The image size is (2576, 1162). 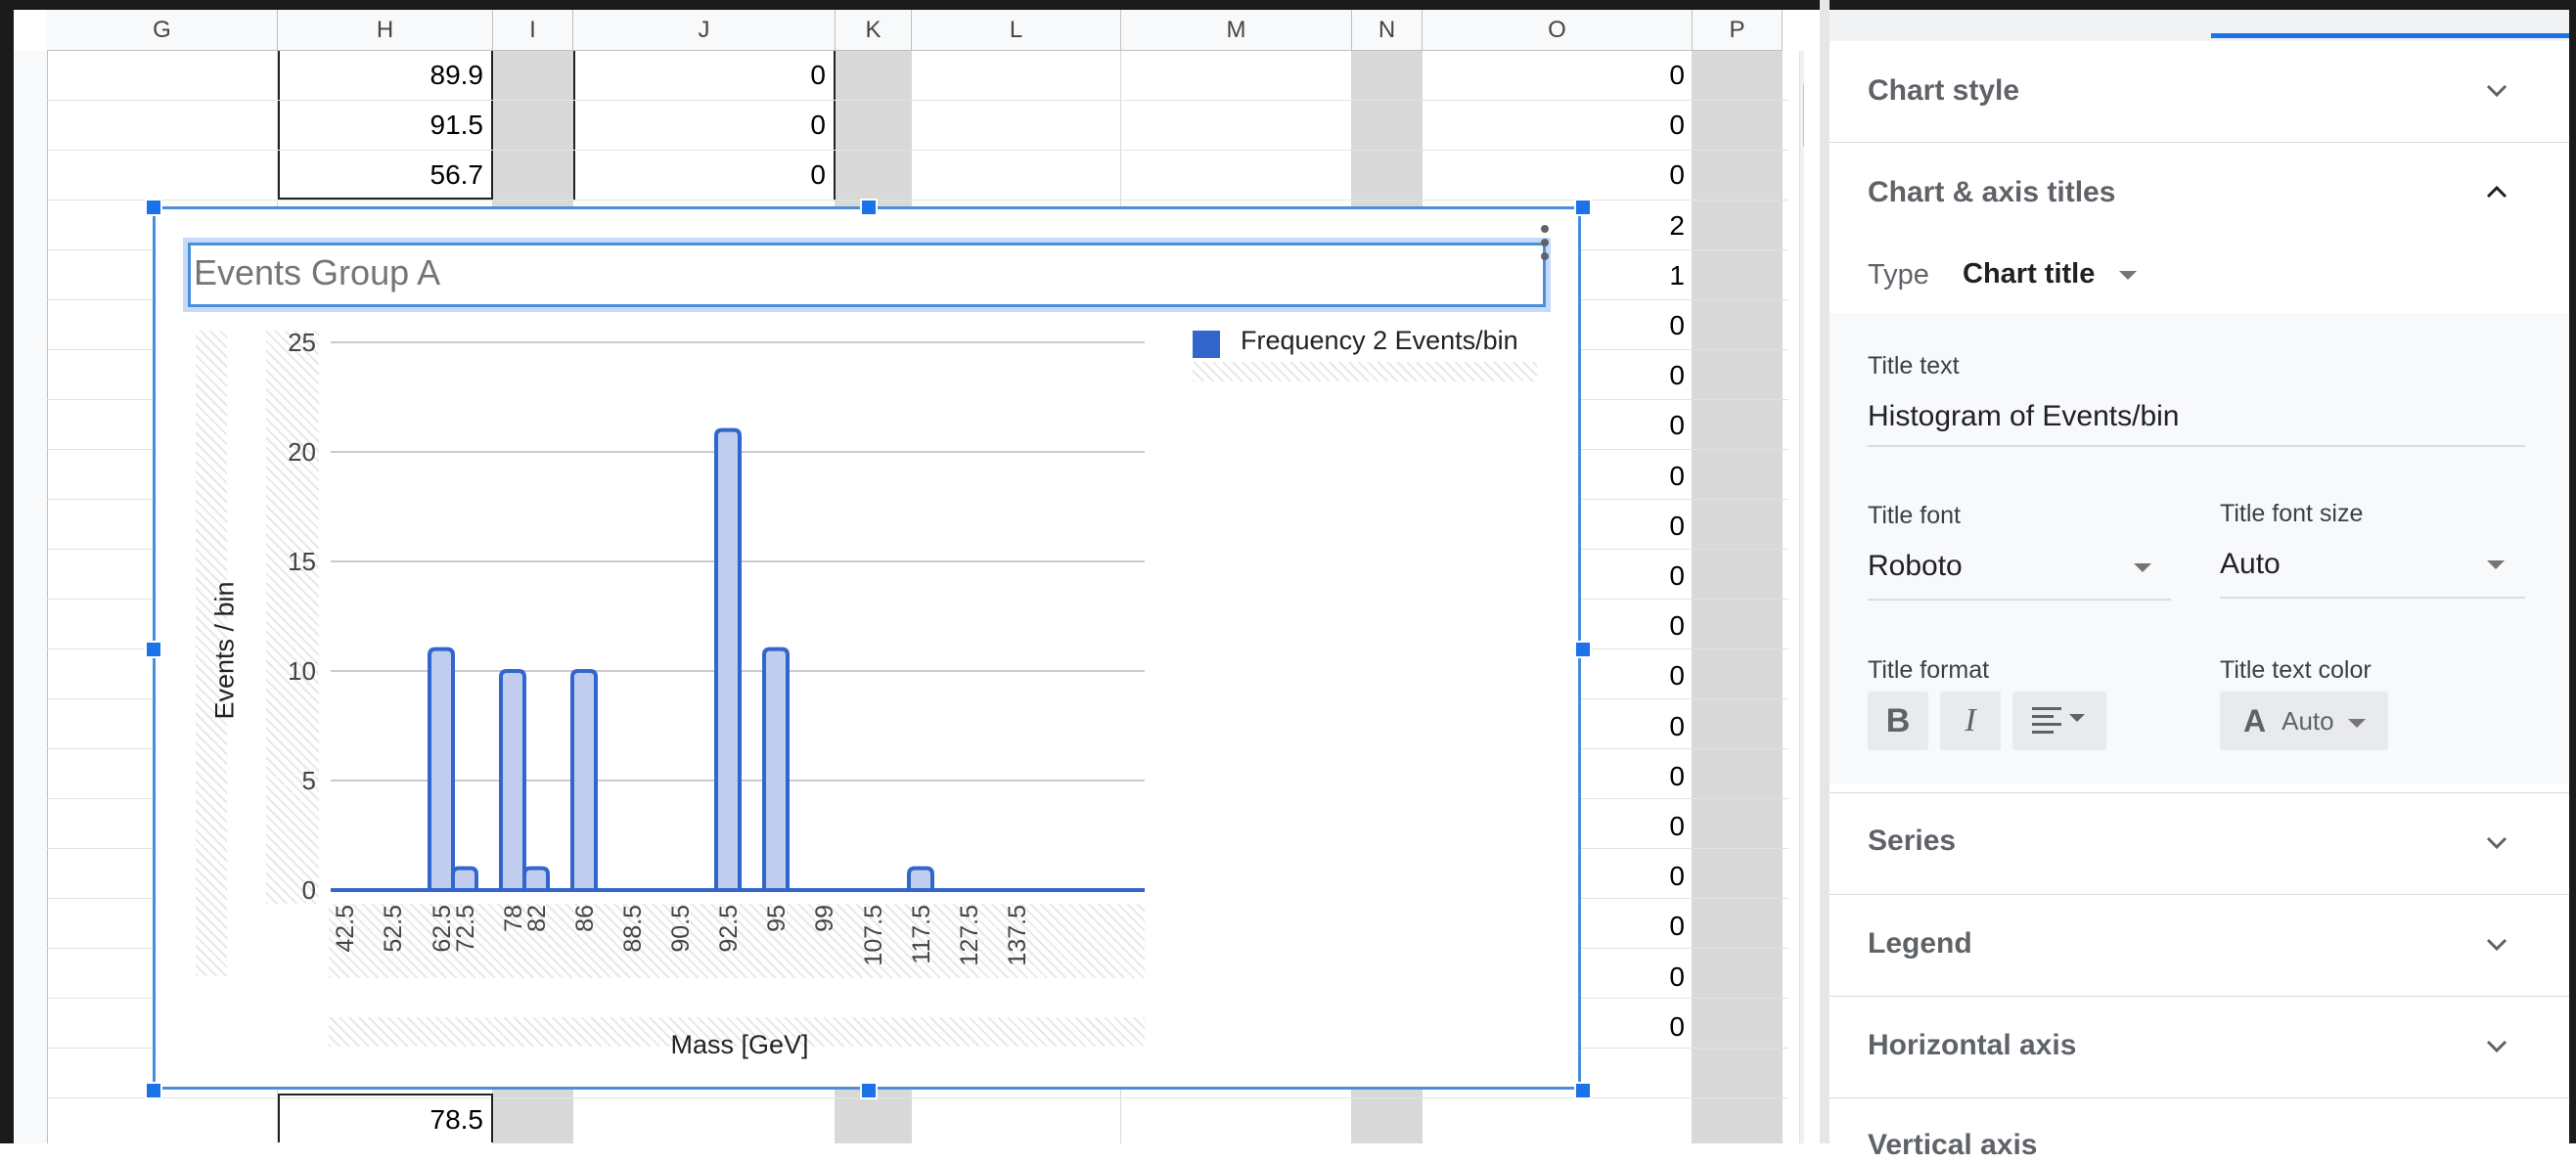 What do you see at coordinates (1825, 572) in the screenshot?
I see `panel-divider` at bounding box center [1825, 572].